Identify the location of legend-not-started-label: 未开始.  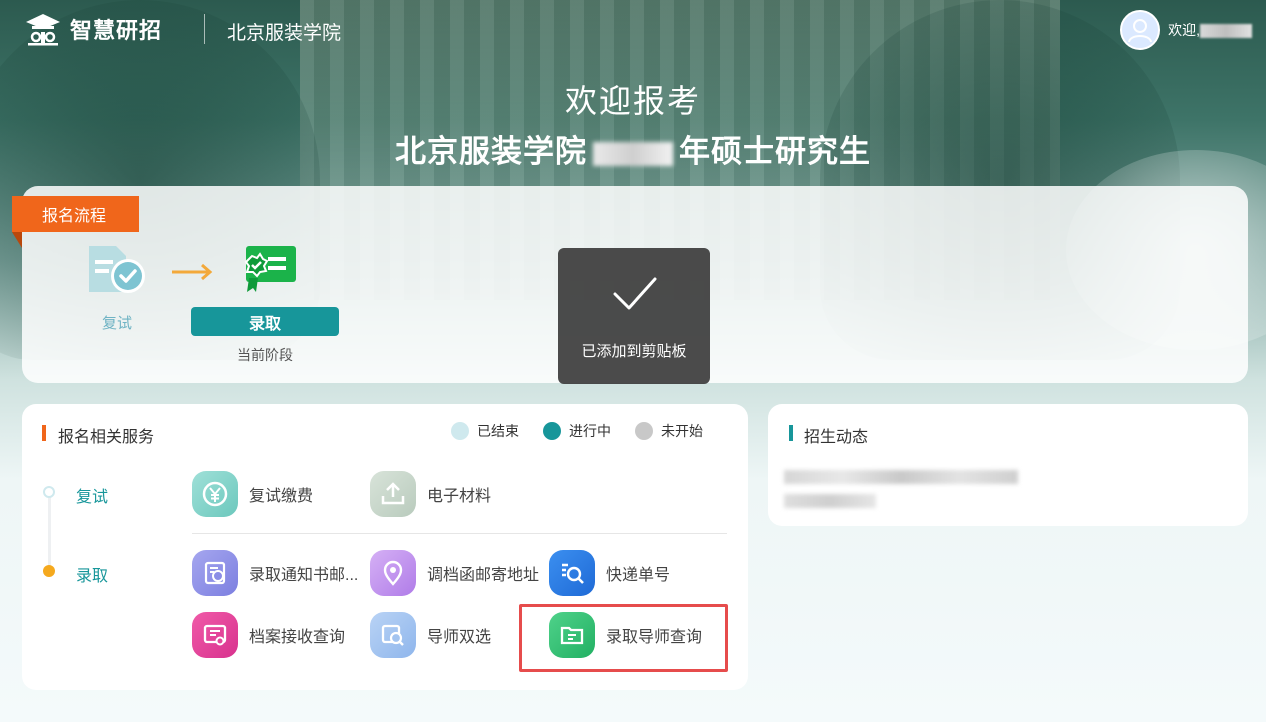
(682, 431).